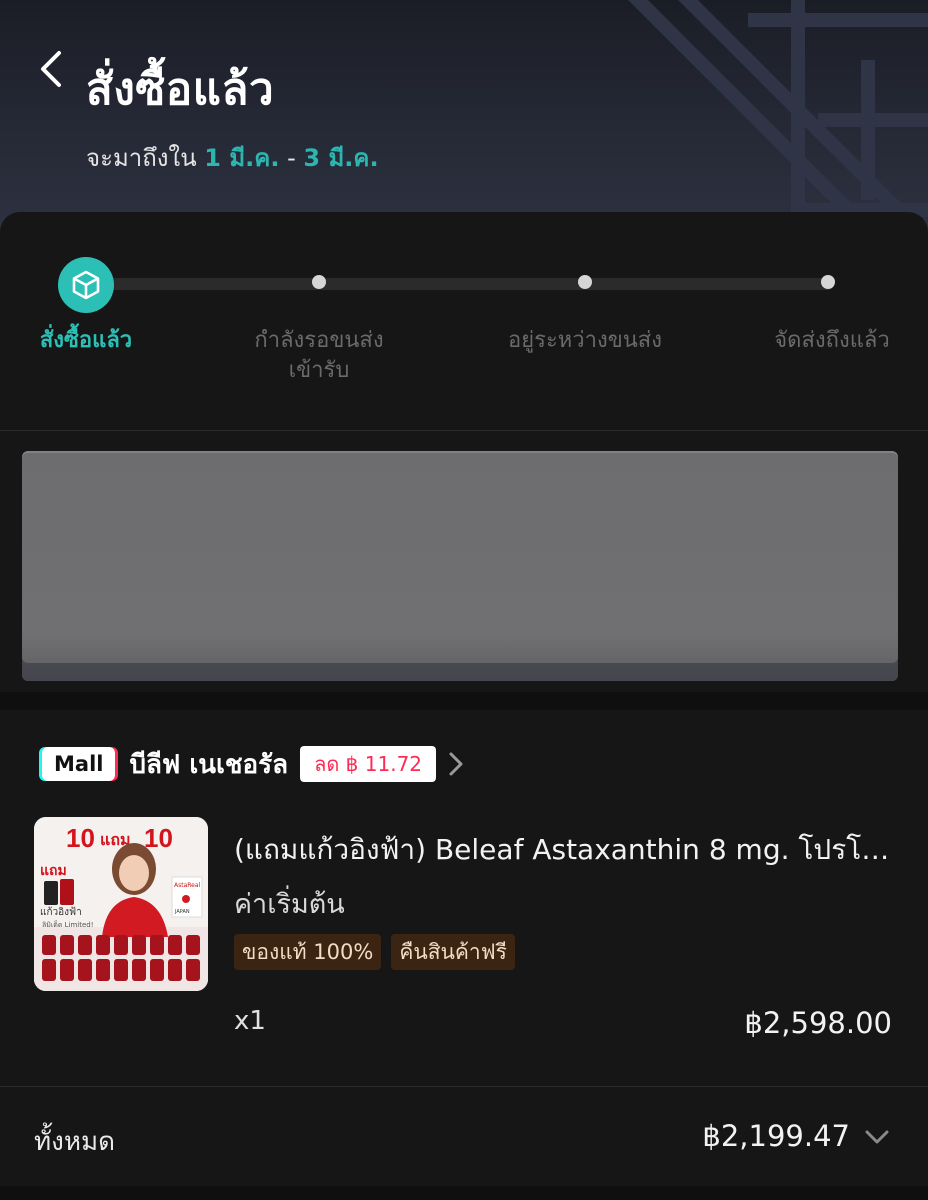 The width and height of the screenshot is (928, 1200). What do you see at coordinates (585, 340) in the screenshot?
I see `step-in-transit-label: อยู่ระหว่างขนส่ง` at bounding box center [585, 340].